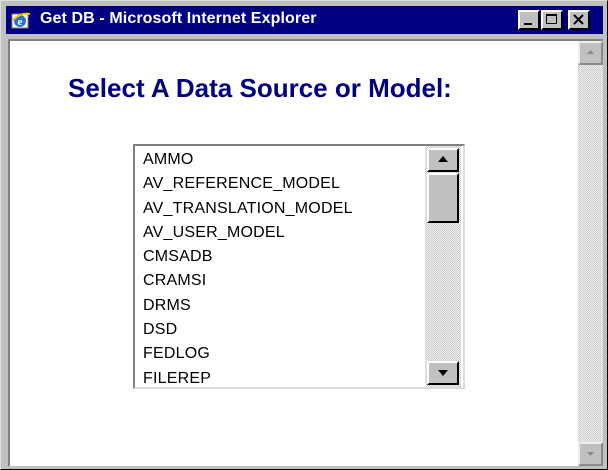 This screenshot has width=608, height=470. I want to click on page-heading: Select A Data Source or Model:, so click(260, 88).